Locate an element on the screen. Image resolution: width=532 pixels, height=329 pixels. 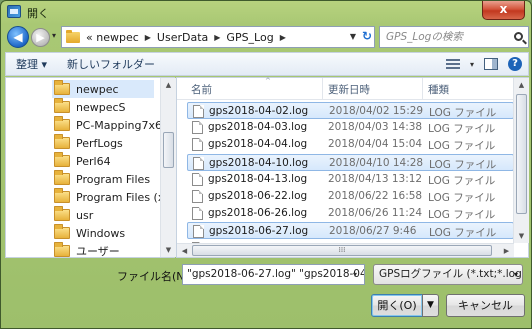
filelist-scroll-thumb is located at coordinates (521, 154).